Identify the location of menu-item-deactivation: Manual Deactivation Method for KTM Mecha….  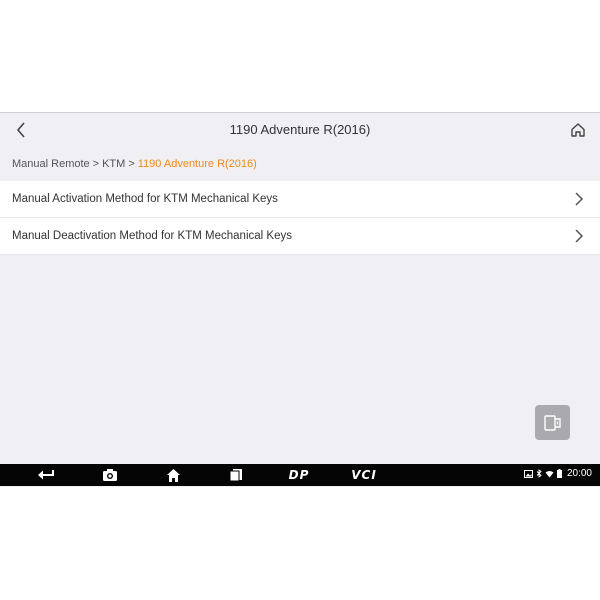
(300, 236).